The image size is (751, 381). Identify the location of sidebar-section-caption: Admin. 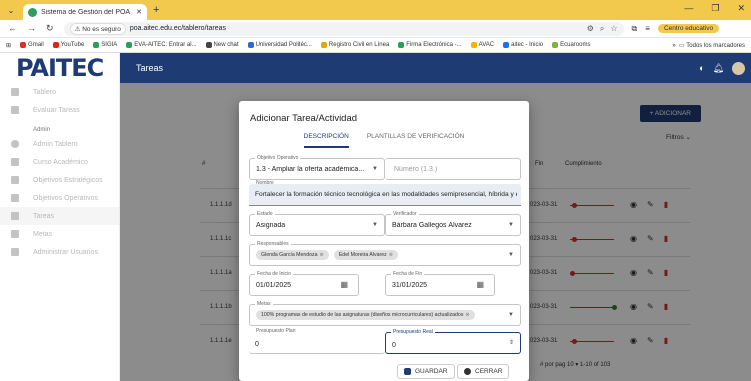
(42, 130).